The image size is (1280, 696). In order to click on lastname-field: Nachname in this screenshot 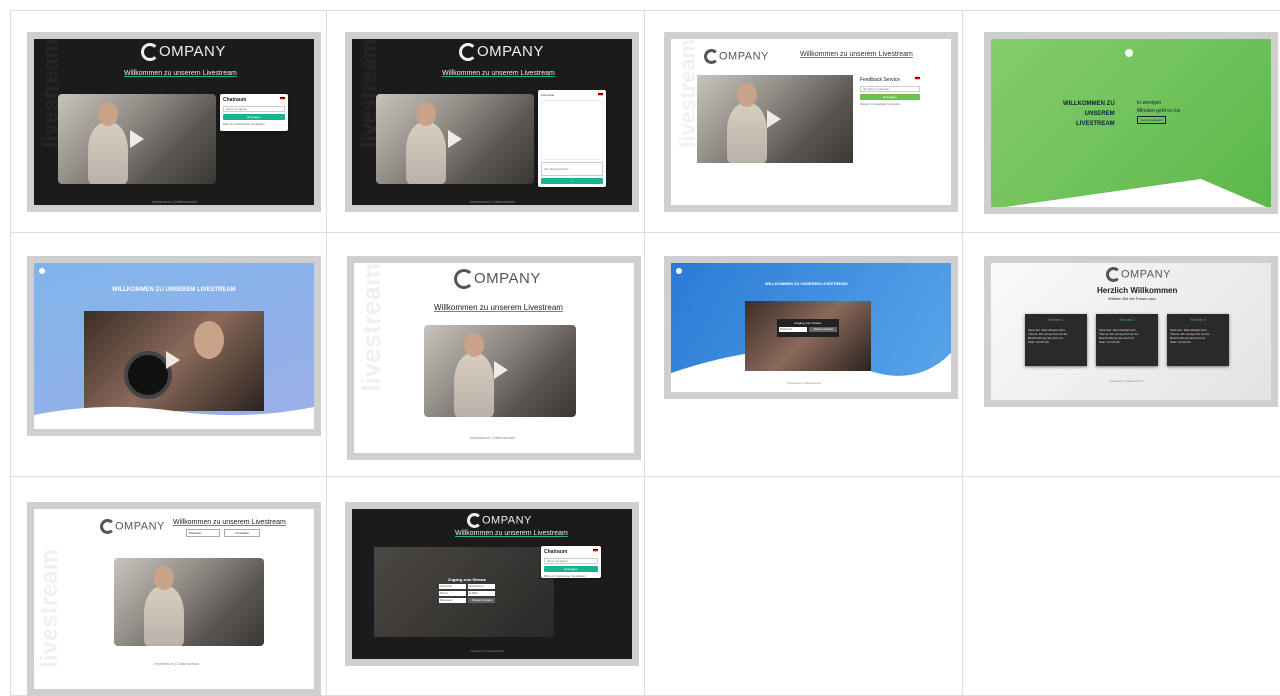, I will do `click(481, 586)`.